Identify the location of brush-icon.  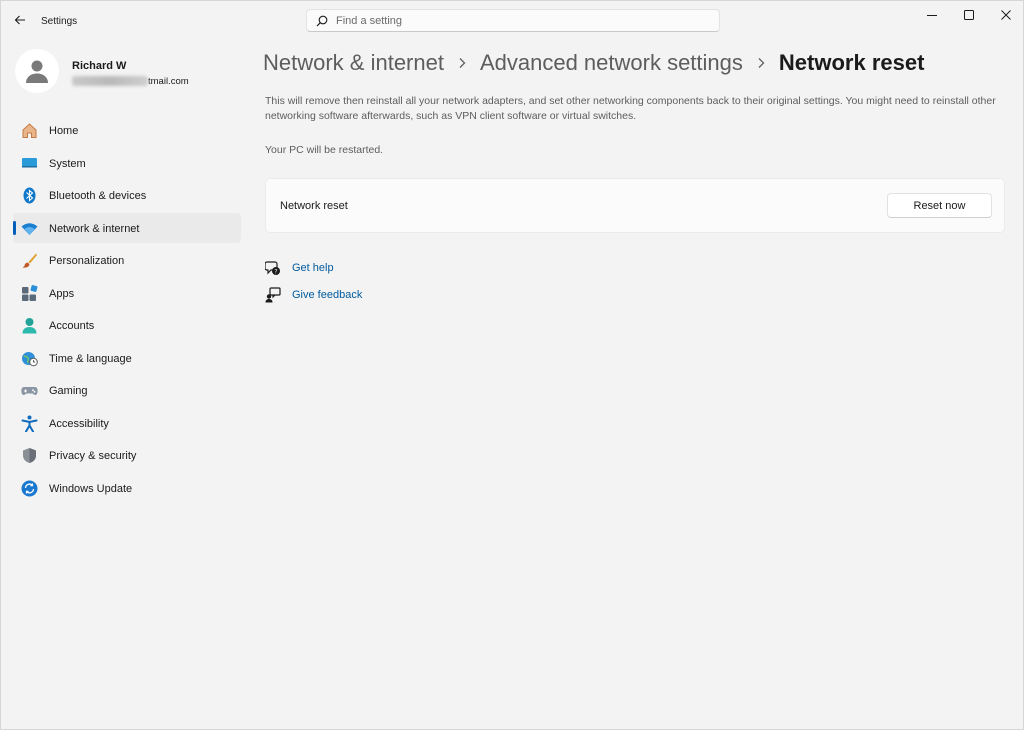
(29, 260).